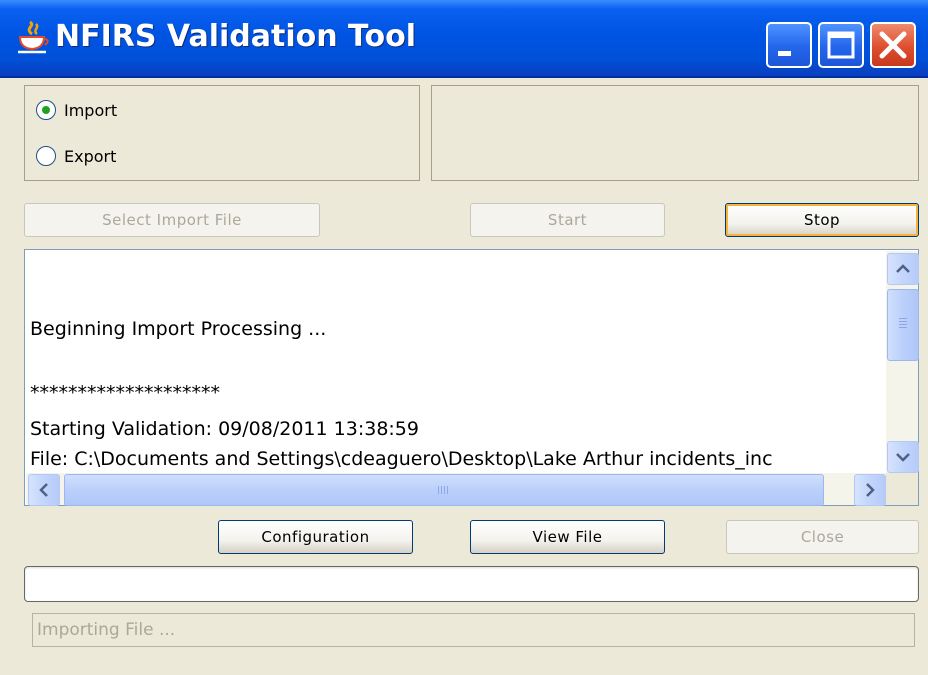 This screenshot has height=675, width=928. I want to click on window-title: NFIRS Validation Tool, so click(236, 36).